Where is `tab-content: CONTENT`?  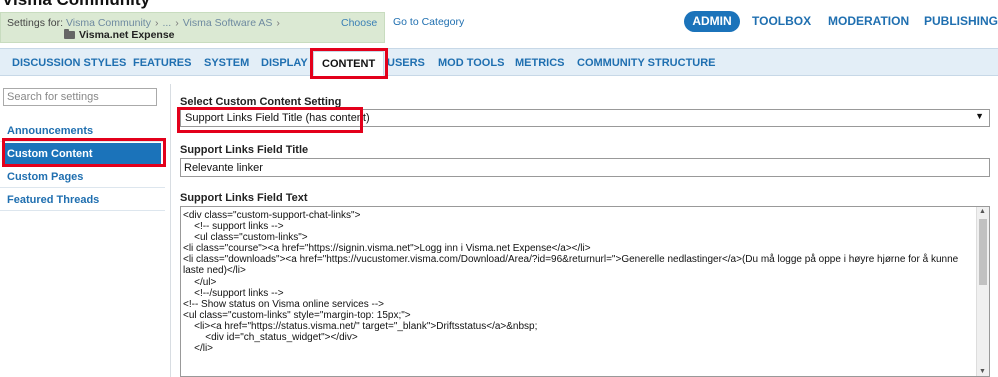 tab-content: CONTENT is located at coordinates (349, 63).